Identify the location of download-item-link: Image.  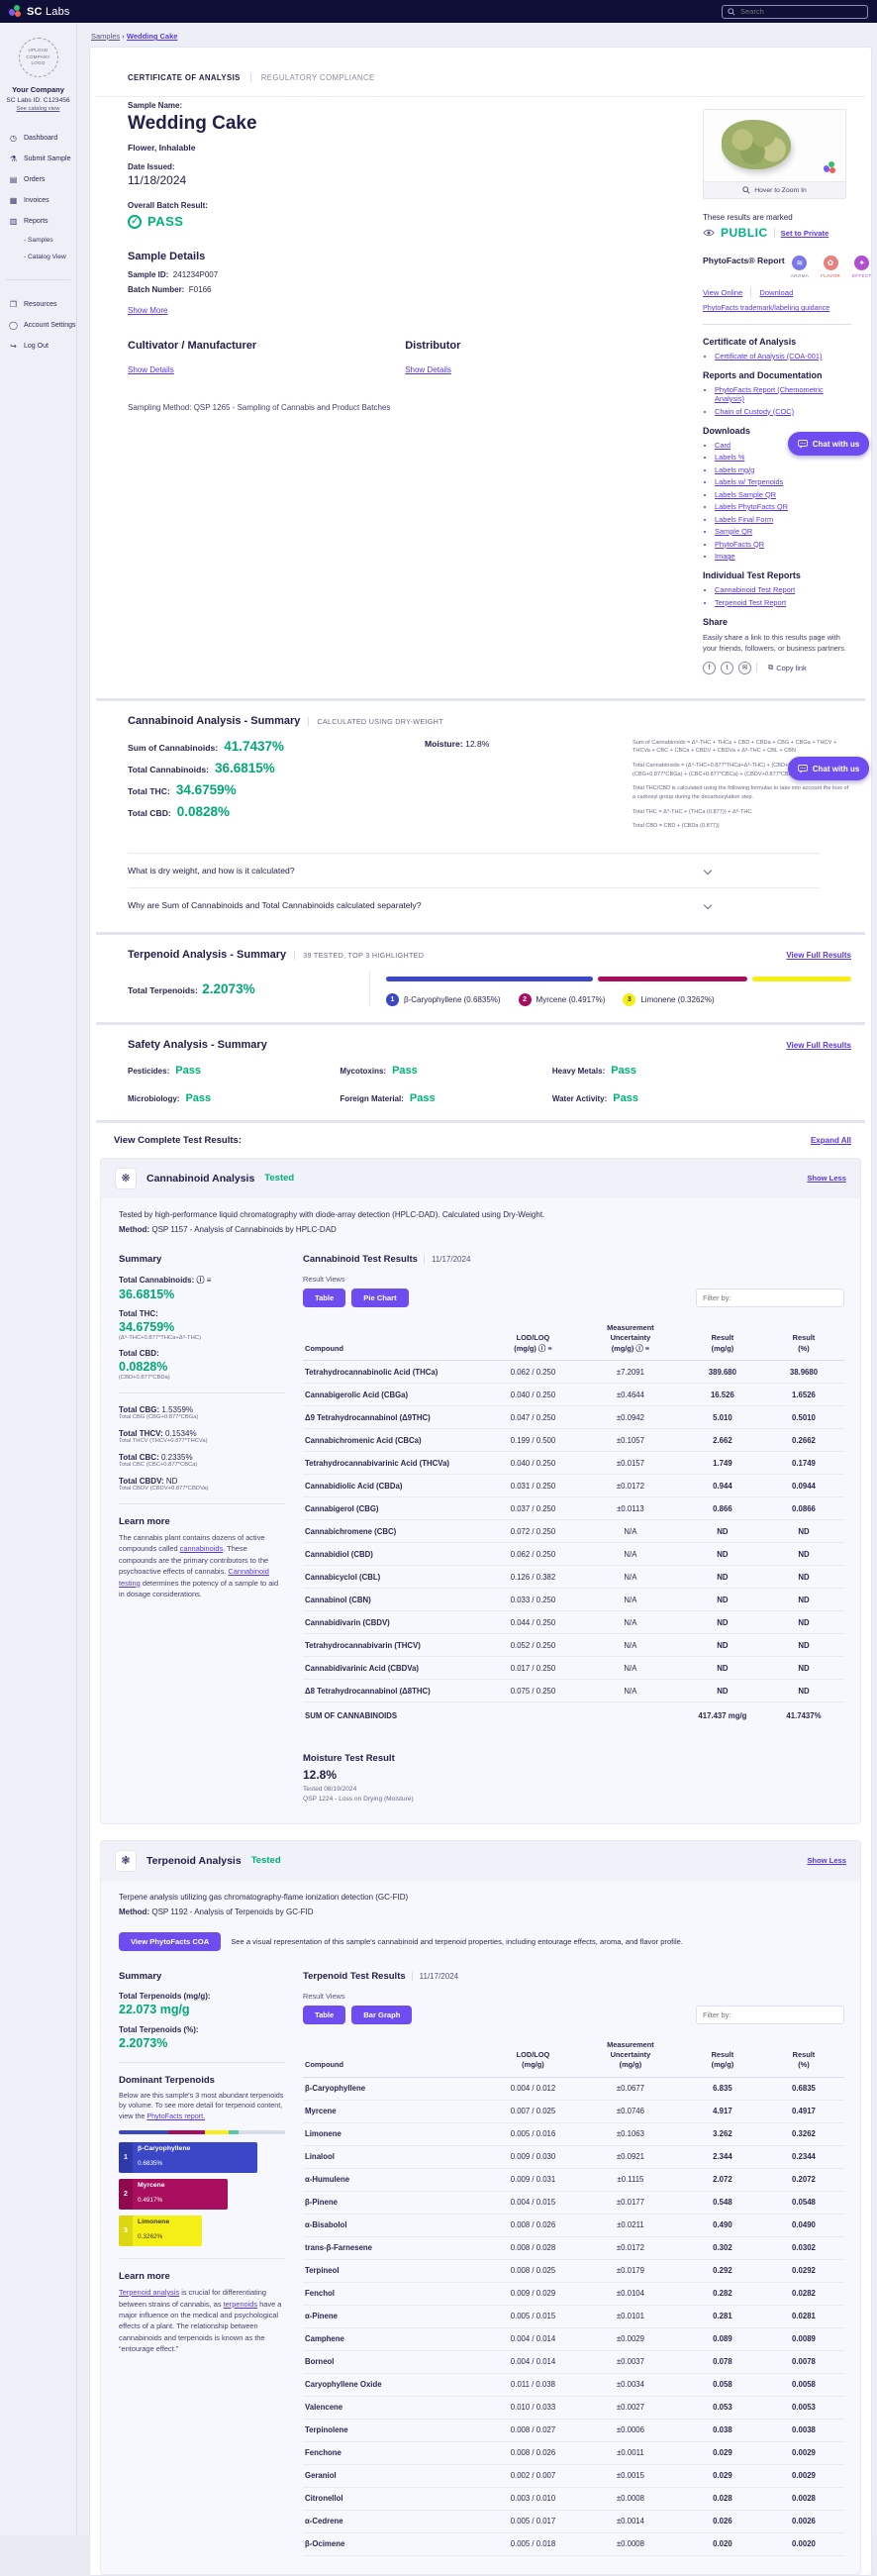
(725, 556).